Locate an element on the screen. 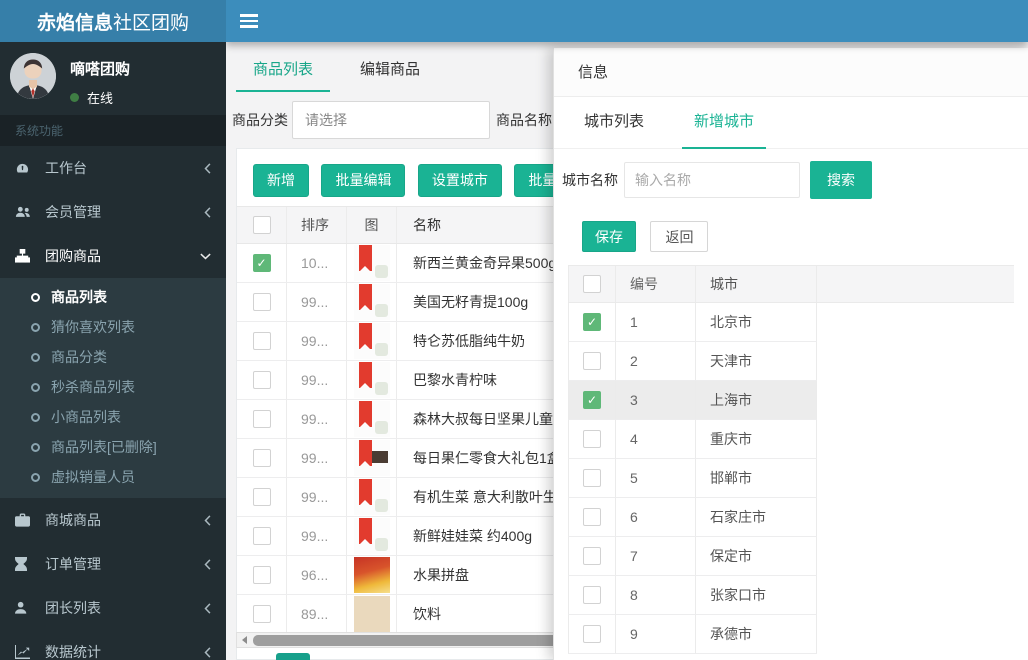 This screenshot has width=1028, height=660. status-label: 在线 is located at coordinates (100, 98).